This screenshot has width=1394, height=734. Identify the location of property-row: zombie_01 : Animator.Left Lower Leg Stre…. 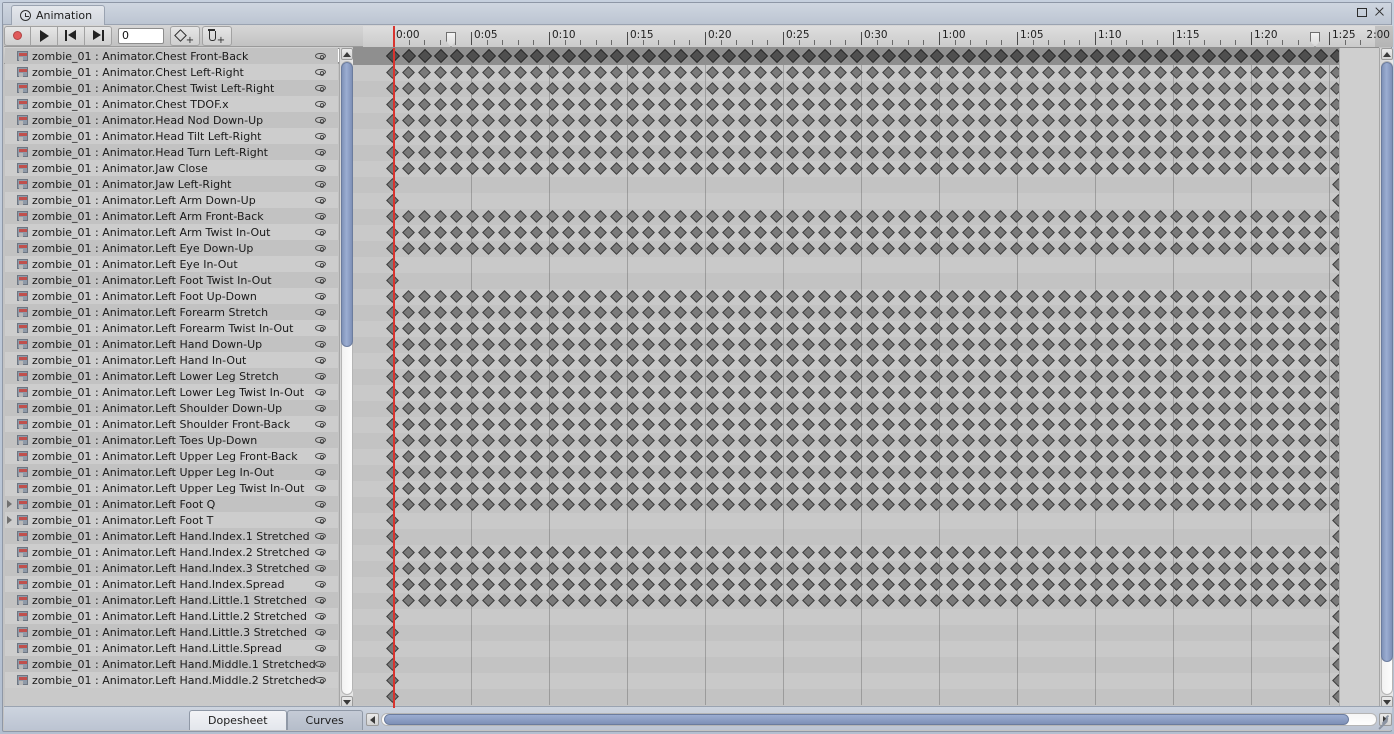
(171, 376).